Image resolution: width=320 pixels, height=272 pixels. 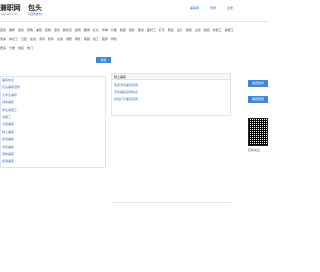 What do you see at coordinates (126, 99) in the screenshot?
I see `list-item: 在线打字兼职招聘` at bounding box center [126, 99].